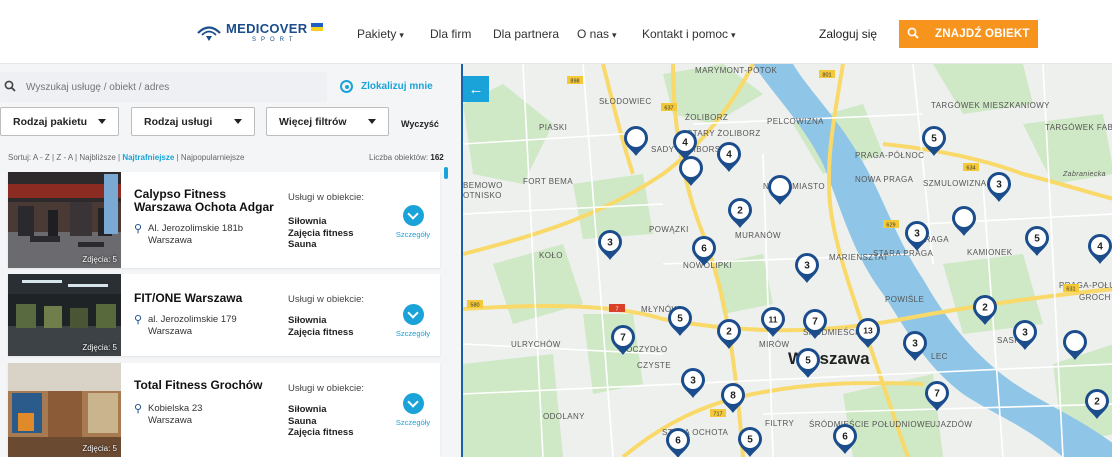 The width and height of the screenshot is (1112, 457). I want to click on medicover-logo: MEDICOVER SPORT, so click(260, 32).